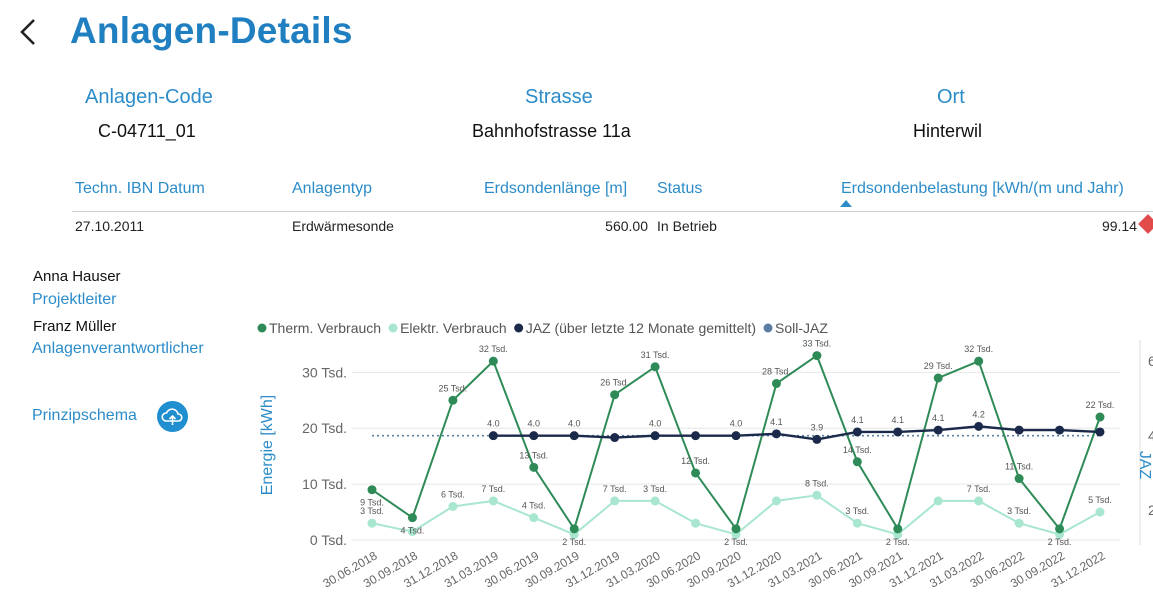  What do you see at coordinates (801, 328) in the screenshot?
I see `legend-item: Soll-JAZ` at bounding box center [801, 328].